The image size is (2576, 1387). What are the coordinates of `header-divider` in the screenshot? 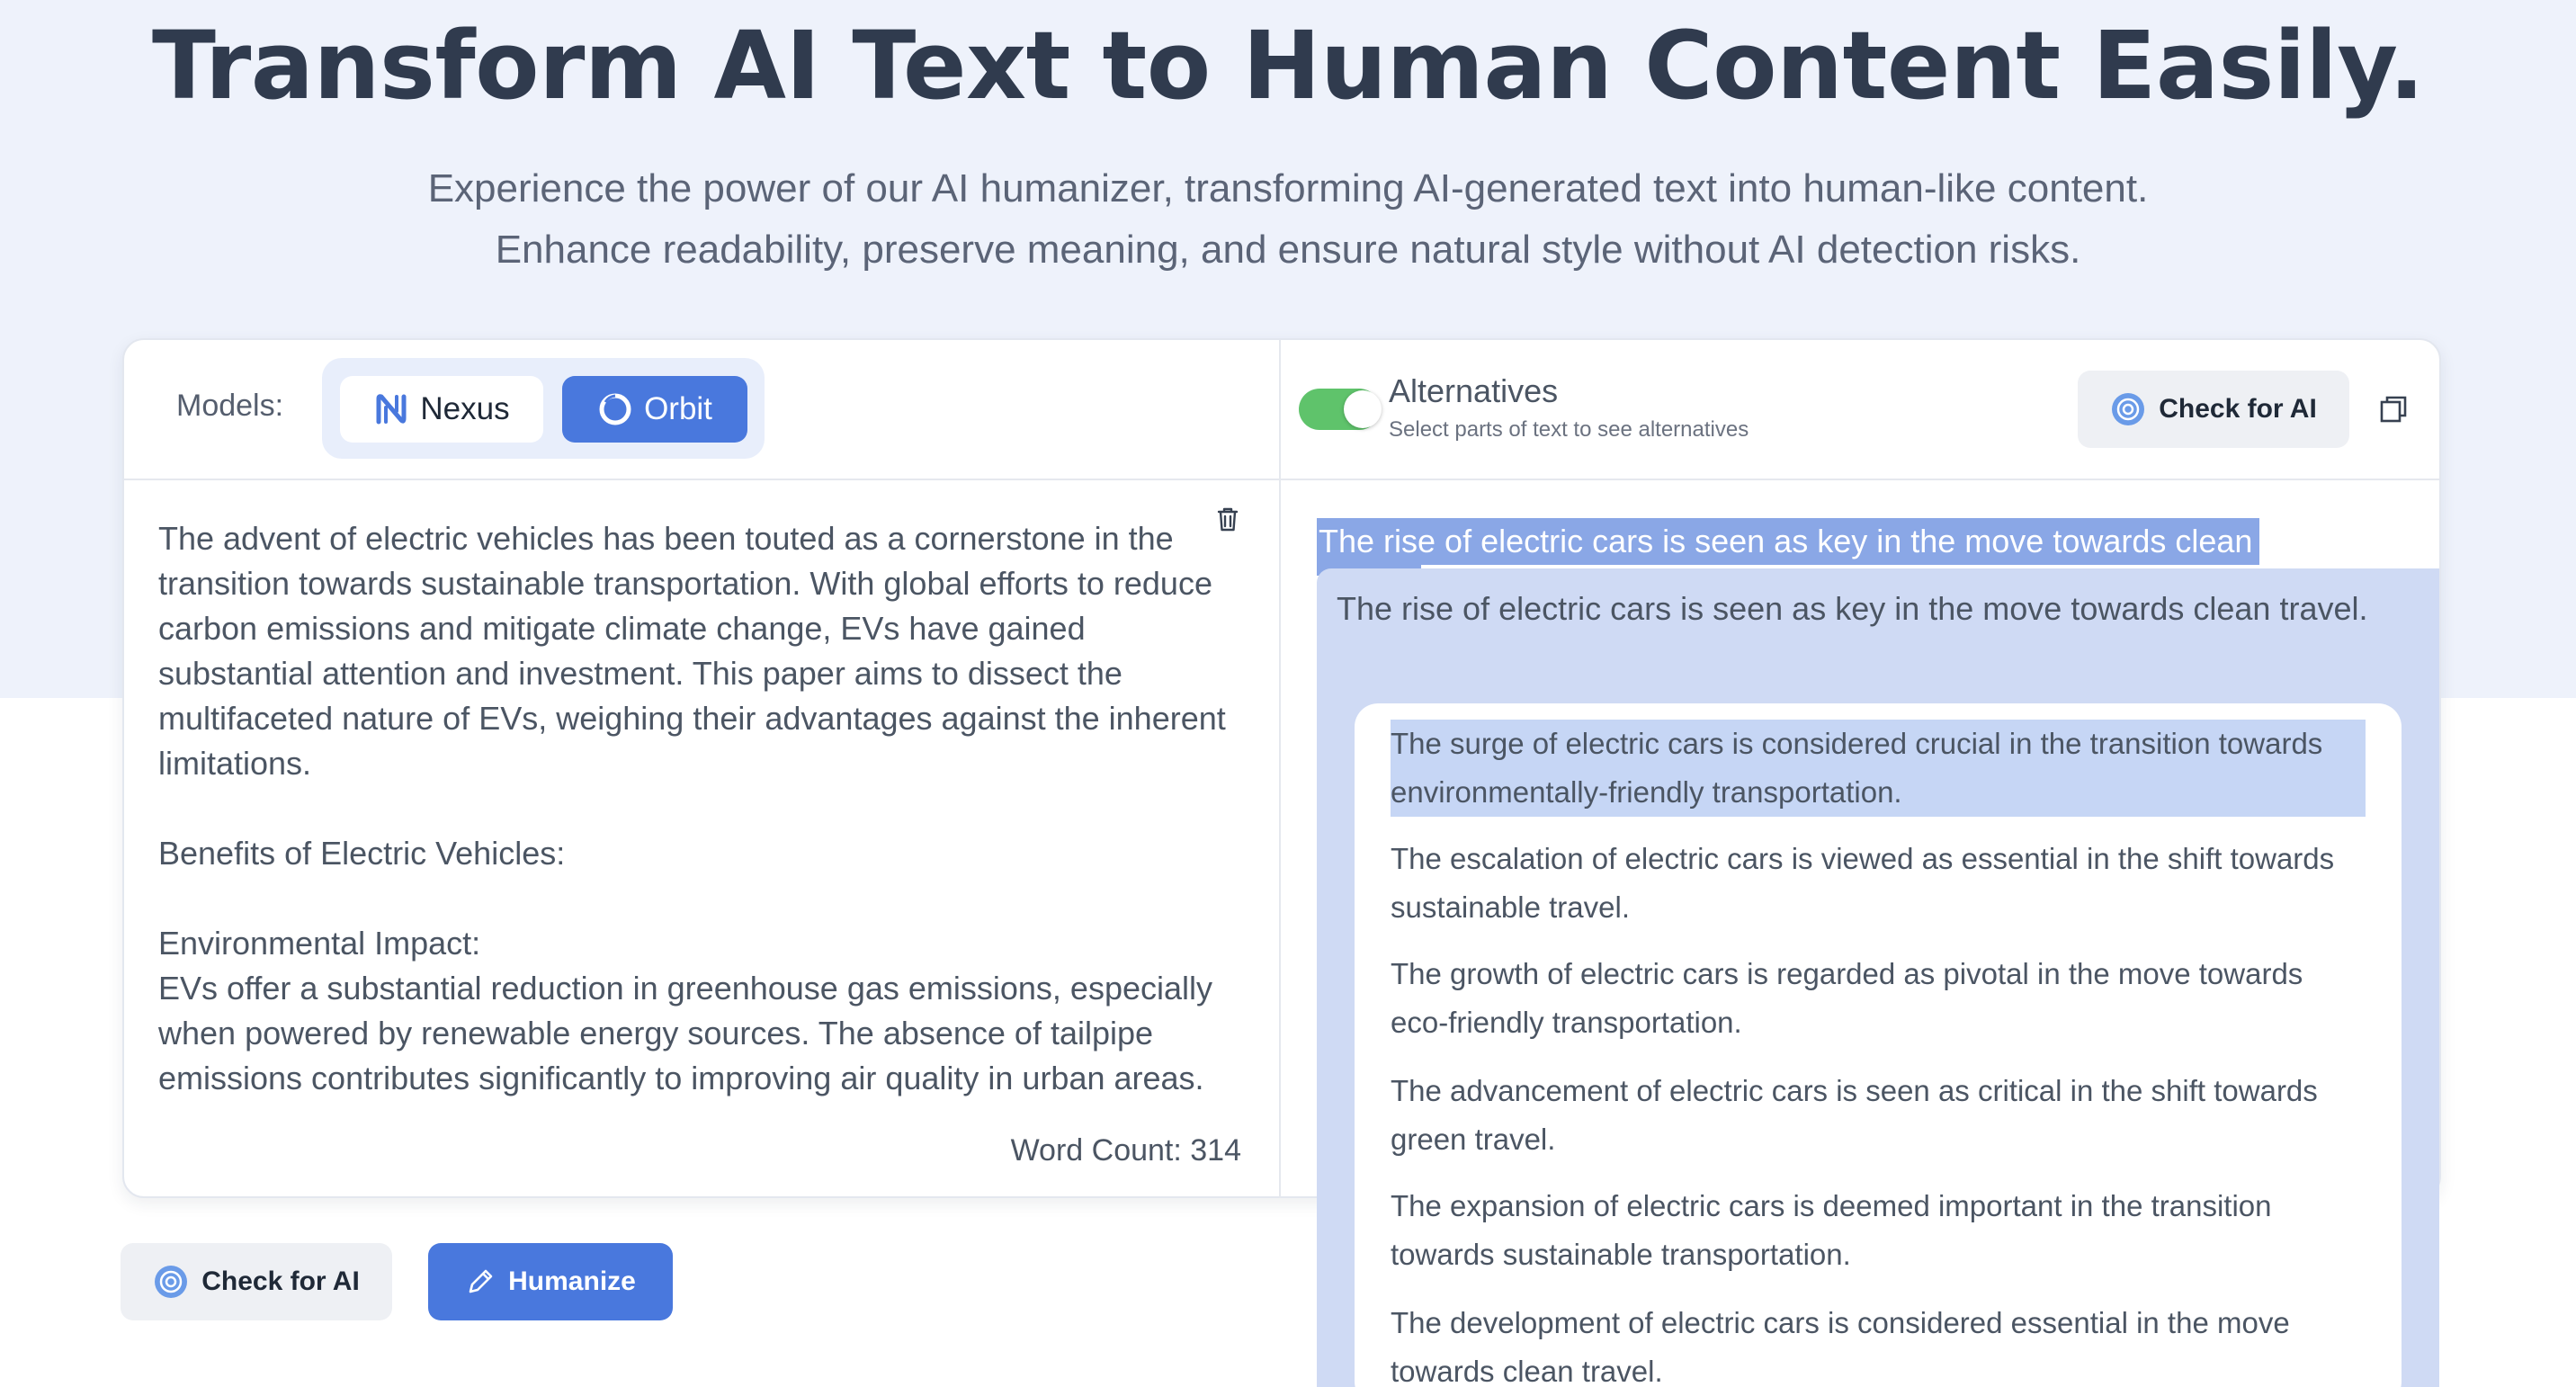 It's located at (1281, 479).